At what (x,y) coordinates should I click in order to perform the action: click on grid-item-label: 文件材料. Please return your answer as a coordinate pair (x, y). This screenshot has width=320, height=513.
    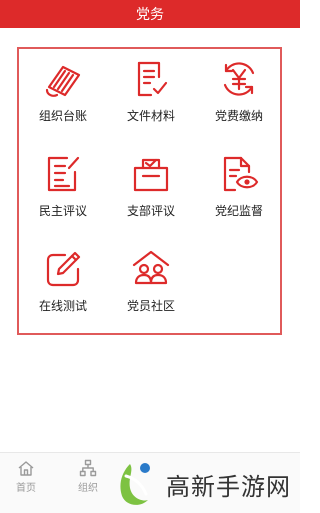
    Looking at the image, I should click on (150, 116).